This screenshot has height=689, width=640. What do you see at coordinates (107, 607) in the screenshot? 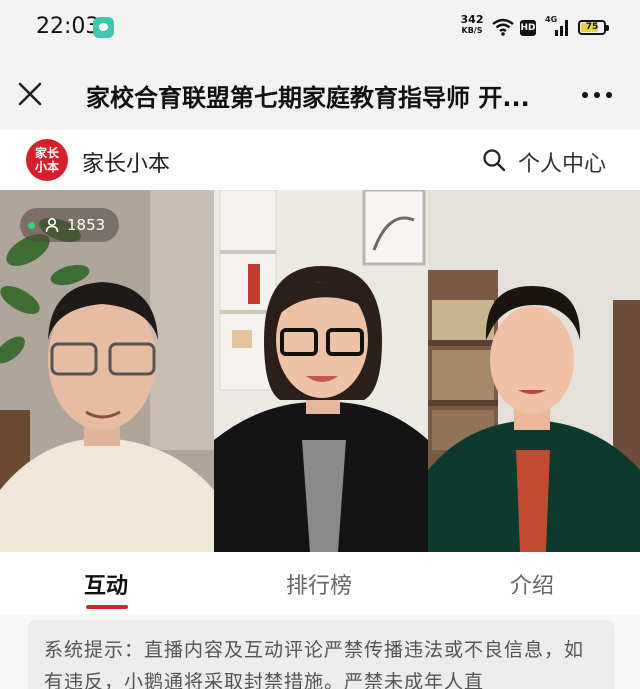
I see `active-tab-indicator` at bounding box center [107, 607].